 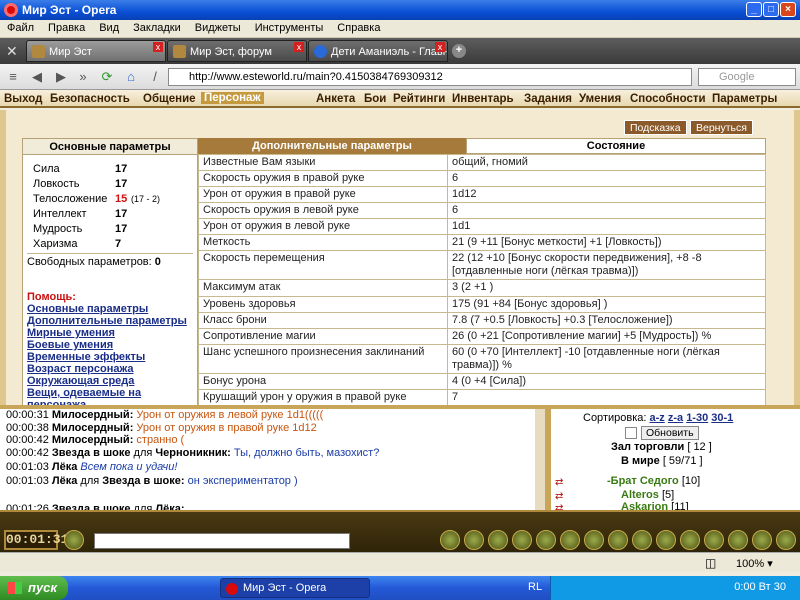 What do you see at coordinates (112, 381) in the screenshot?
I see `help-link-environment: Окружающая среда` at bounding box center [112, 381].